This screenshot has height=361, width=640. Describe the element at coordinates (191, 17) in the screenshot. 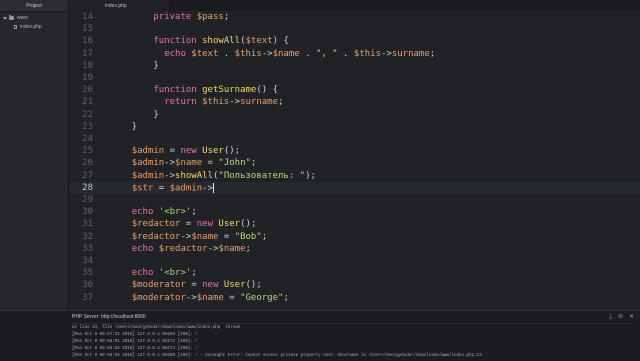

I see `code-text: private $pass;` at that location.